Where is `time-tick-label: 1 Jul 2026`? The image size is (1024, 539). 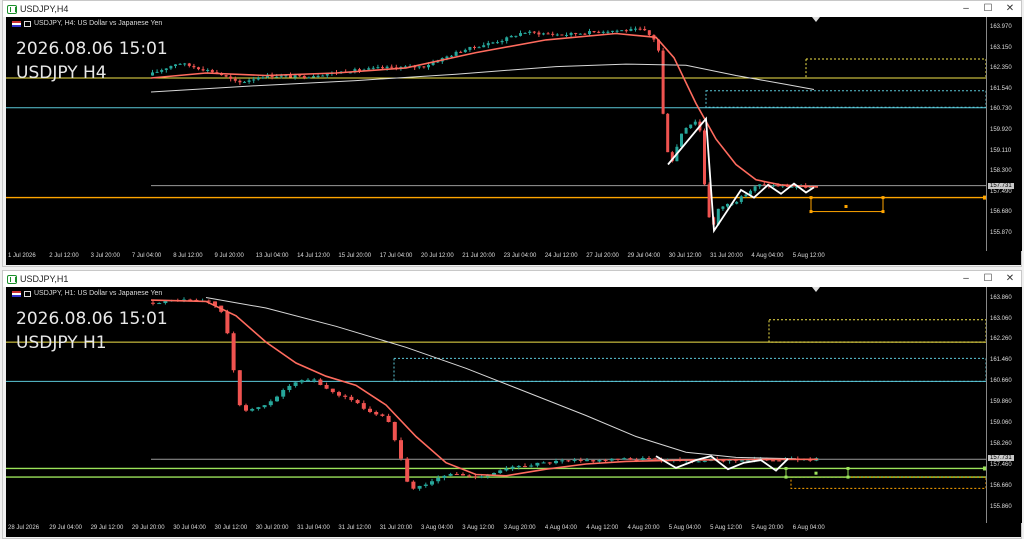
time-tick-label: 1 Jul 2026 is located at coordinates (22, 256).